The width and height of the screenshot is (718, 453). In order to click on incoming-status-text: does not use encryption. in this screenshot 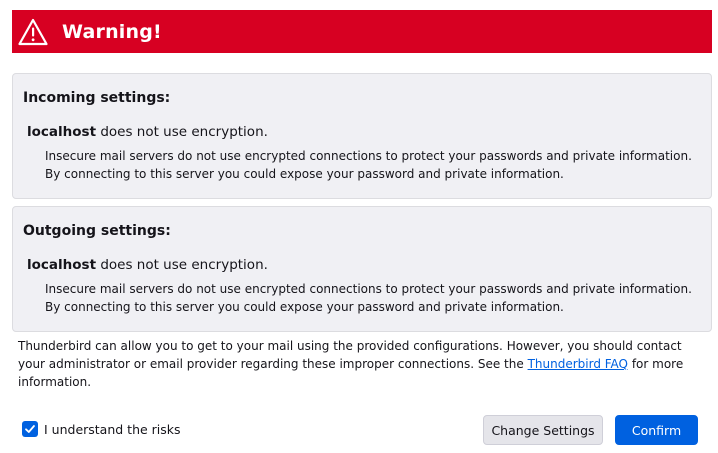, I will do `click(182, 132)`.